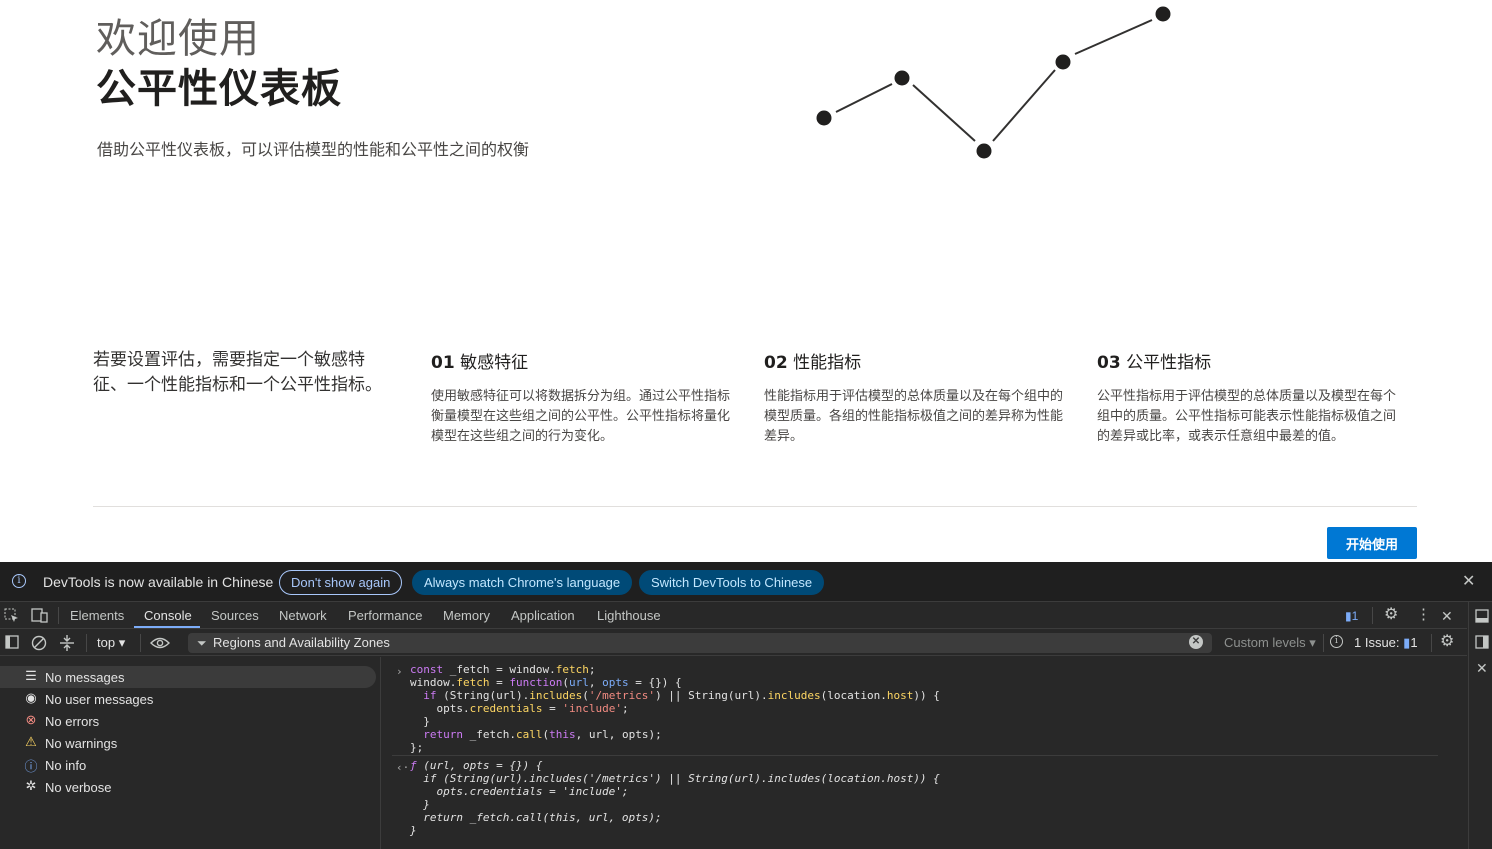 The image size is (1492, 849). I want to click on tab-performance: Performance, so click(385, 615).